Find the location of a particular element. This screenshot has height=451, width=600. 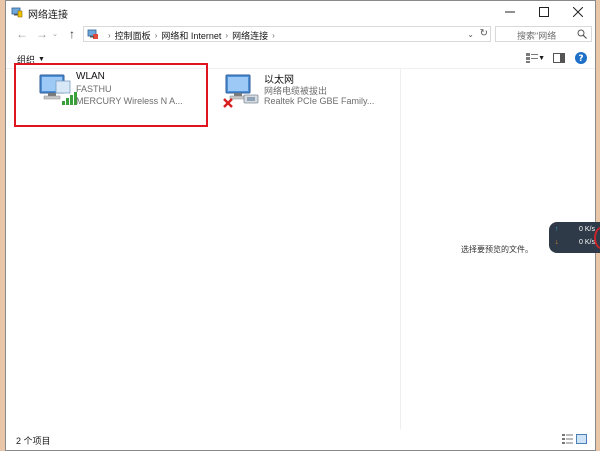

arrow-left-icon: ← is located at coordinates (22, 34).